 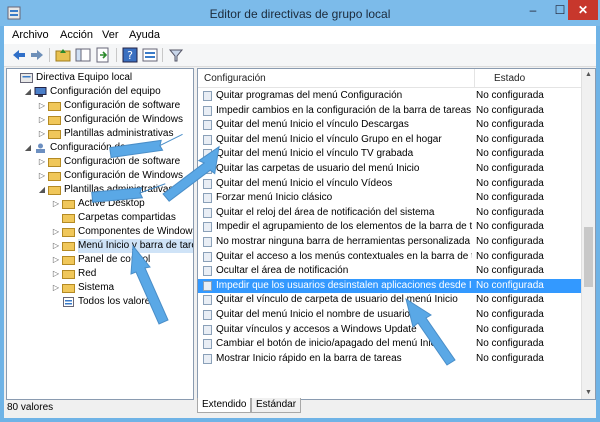 What do you see at coordinates (588, 393) in the screenshot?
I see `scroll-down-icon: ▼` at bounding box center [588, 393].